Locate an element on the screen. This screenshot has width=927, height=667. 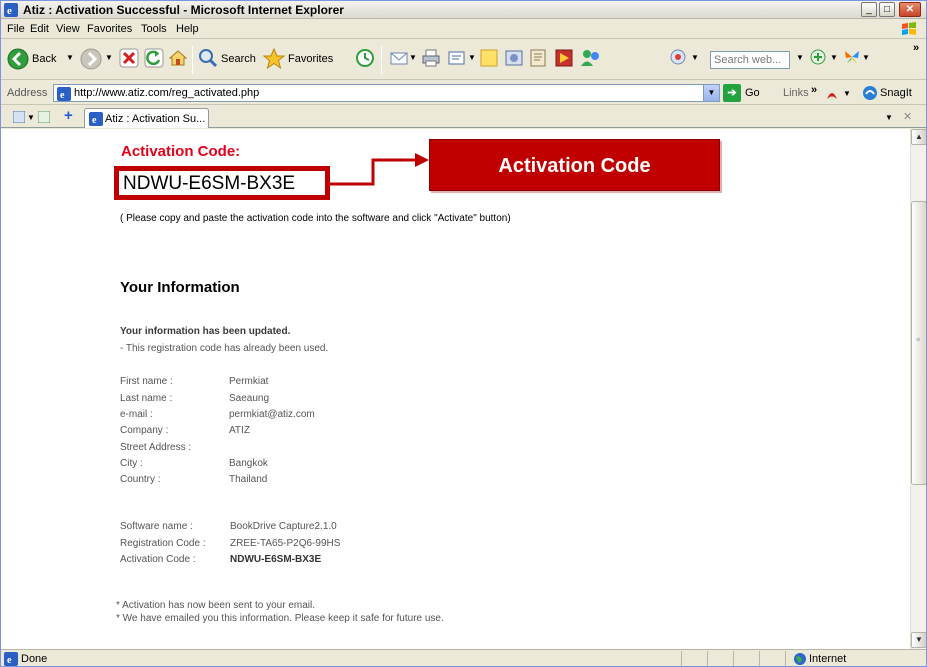
address-label: Address is located at coordinates (27, 93).